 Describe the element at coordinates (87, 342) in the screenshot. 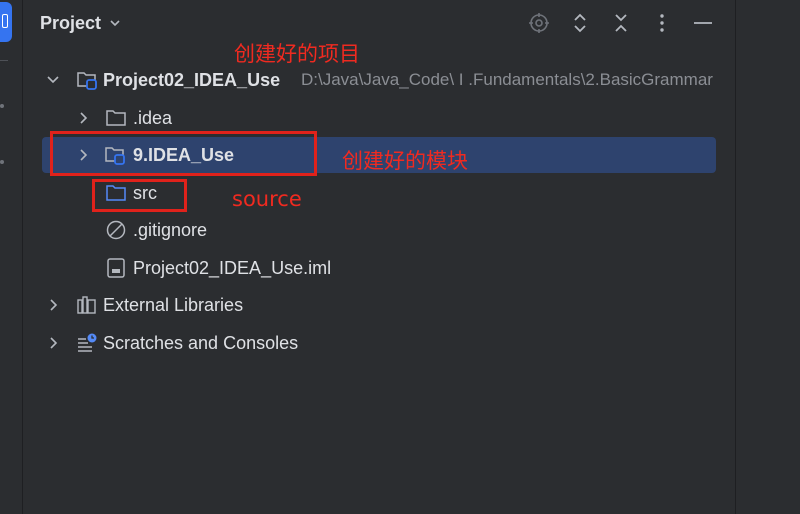

I see `scratches-icon` at that location.